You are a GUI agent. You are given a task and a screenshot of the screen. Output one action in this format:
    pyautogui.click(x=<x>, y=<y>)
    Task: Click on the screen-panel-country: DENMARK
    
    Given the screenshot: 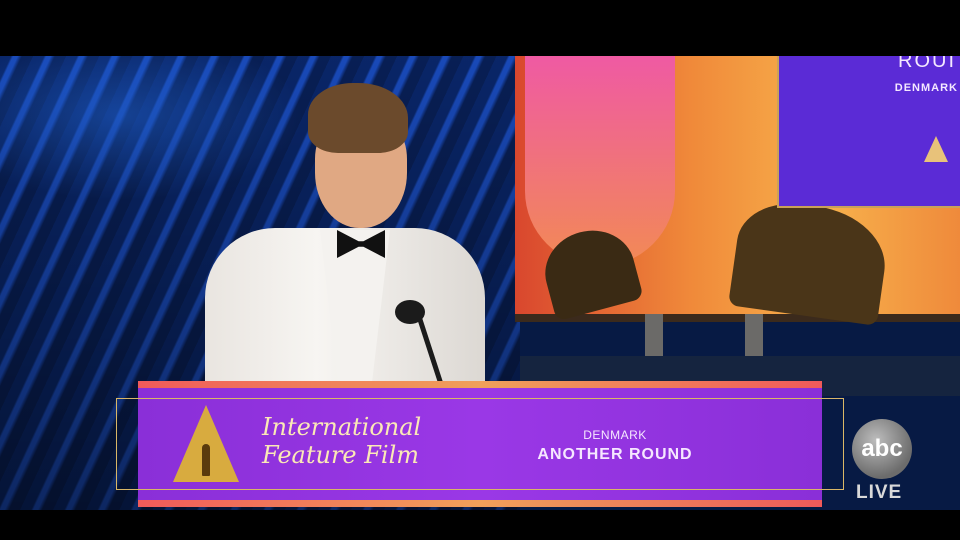 What is the action you would take?
    pyautogui.click(x=926, y=88)
    